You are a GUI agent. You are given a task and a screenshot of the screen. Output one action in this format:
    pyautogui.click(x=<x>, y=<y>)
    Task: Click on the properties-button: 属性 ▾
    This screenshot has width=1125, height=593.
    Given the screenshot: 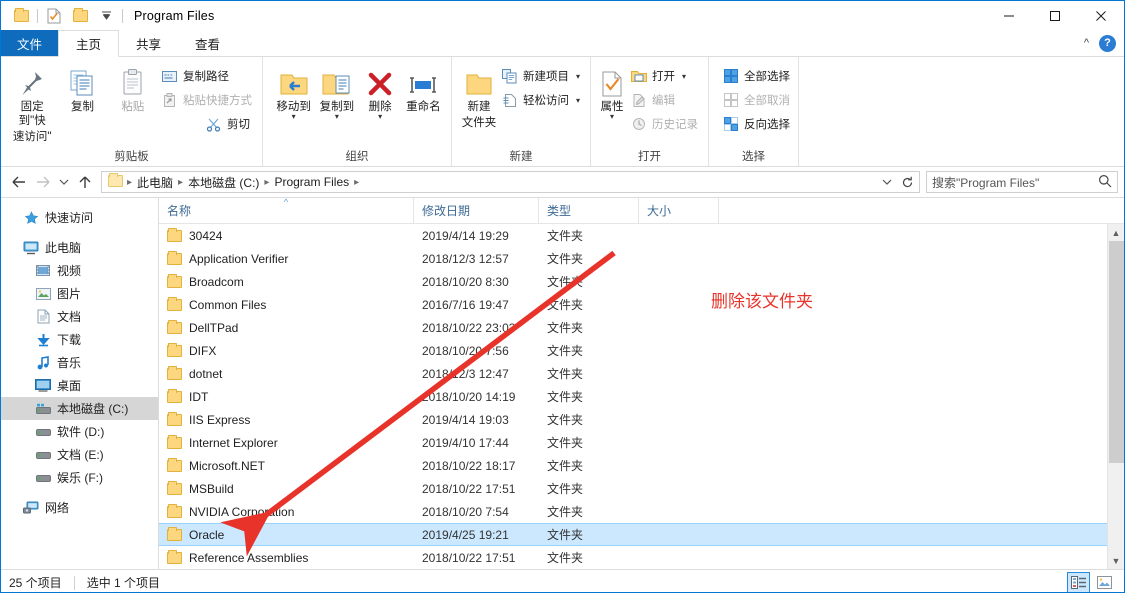 What is the action you would take?
    pyautogui.click(x=612, y=91)
    